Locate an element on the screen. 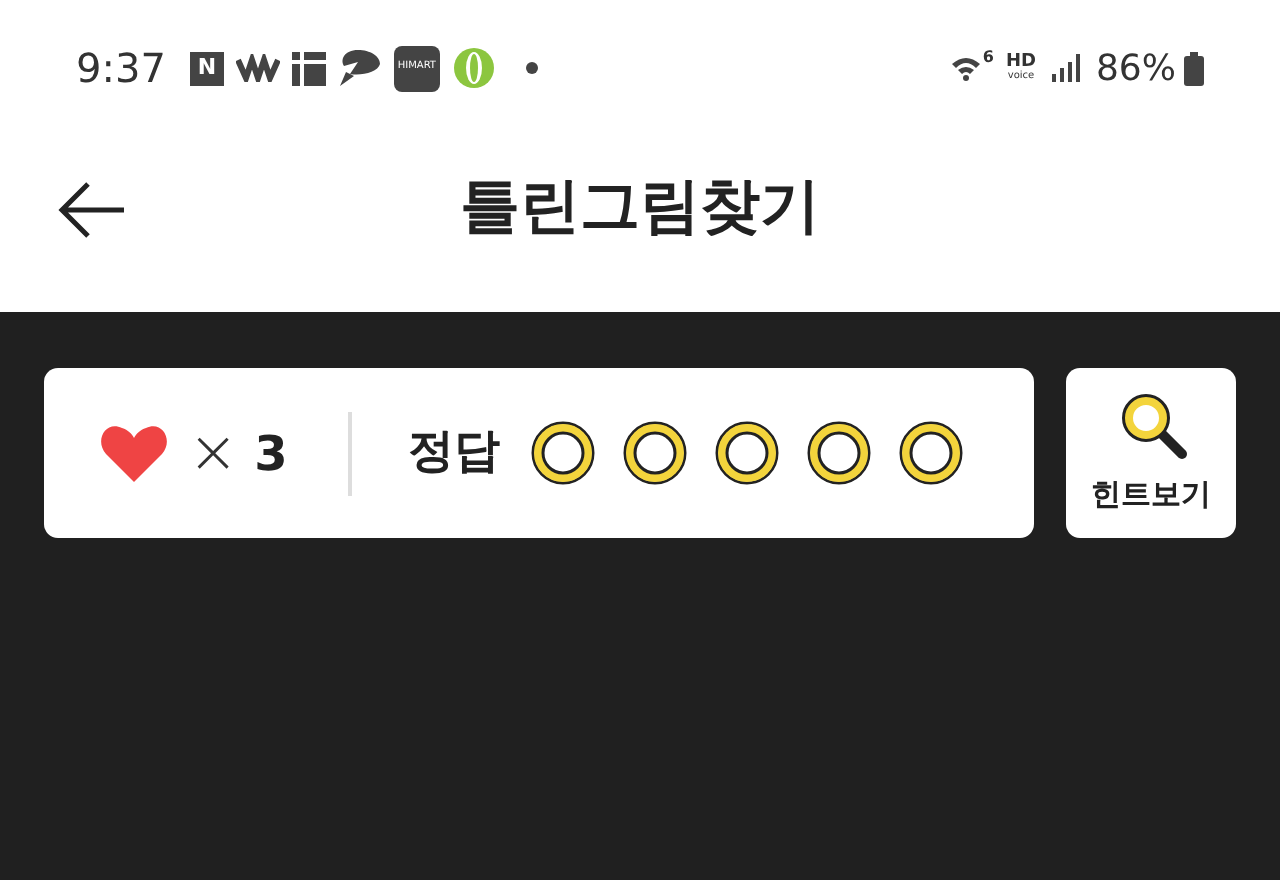 Image resolution: width=1280 pixels, height=880 pixels. wifi-generation: 6 is located at coordinates (988, 58).